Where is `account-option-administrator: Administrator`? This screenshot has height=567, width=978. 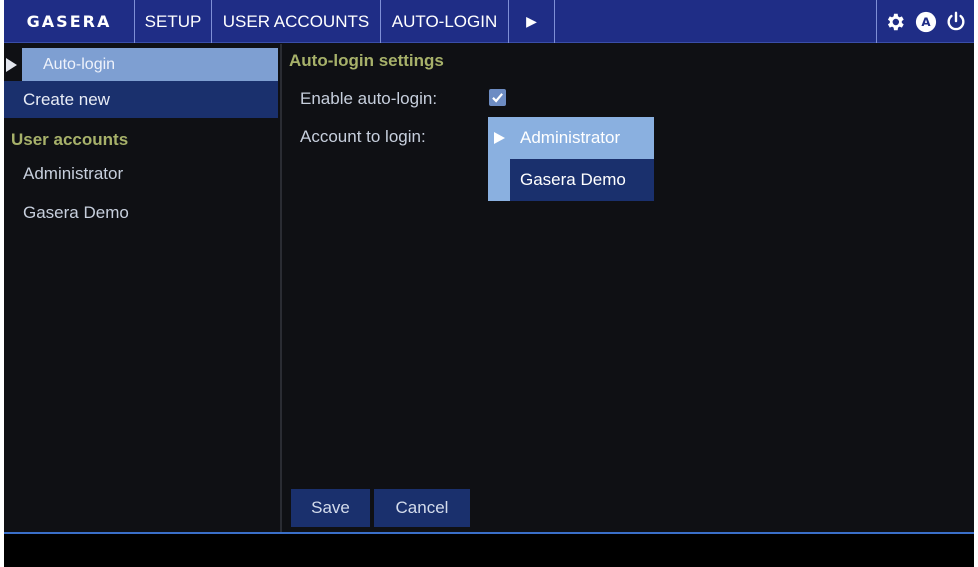
account-option-administrator: Administrator is located at coordinates (571, 138).